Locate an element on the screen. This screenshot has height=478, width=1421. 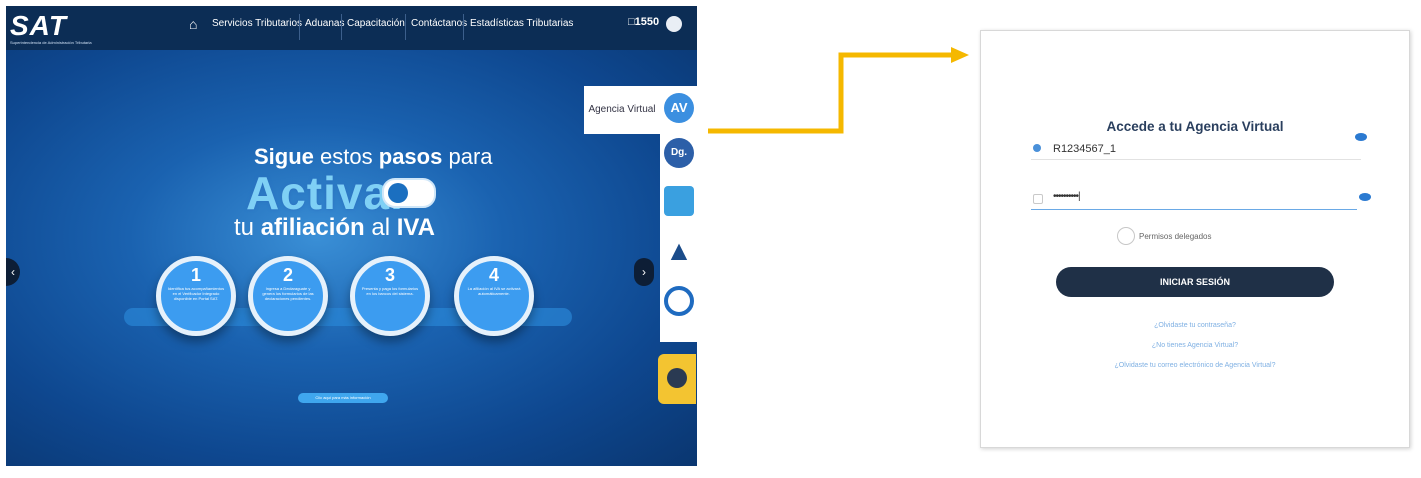
chat-button is located at coordinates (677, 379).